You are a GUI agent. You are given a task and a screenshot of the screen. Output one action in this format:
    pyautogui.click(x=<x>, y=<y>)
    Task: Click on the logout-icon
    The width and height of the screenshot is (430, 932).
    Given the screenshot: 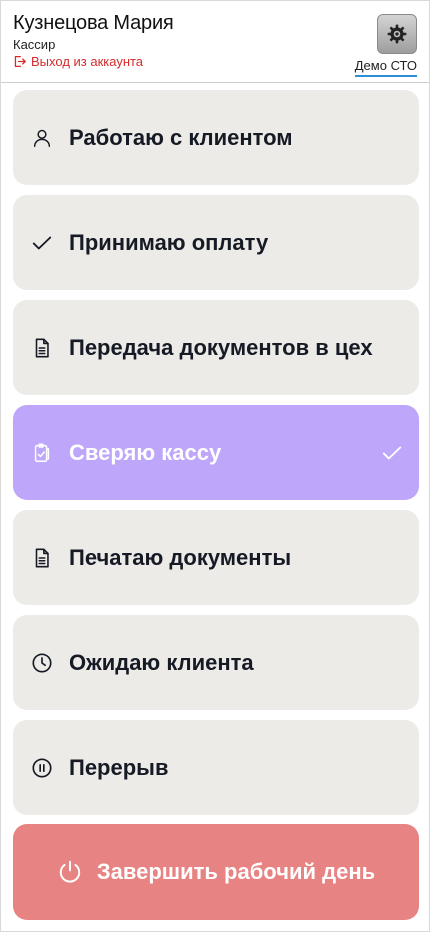 What is the action you would take?
    pyautogui.click(x=20, y=61)
    